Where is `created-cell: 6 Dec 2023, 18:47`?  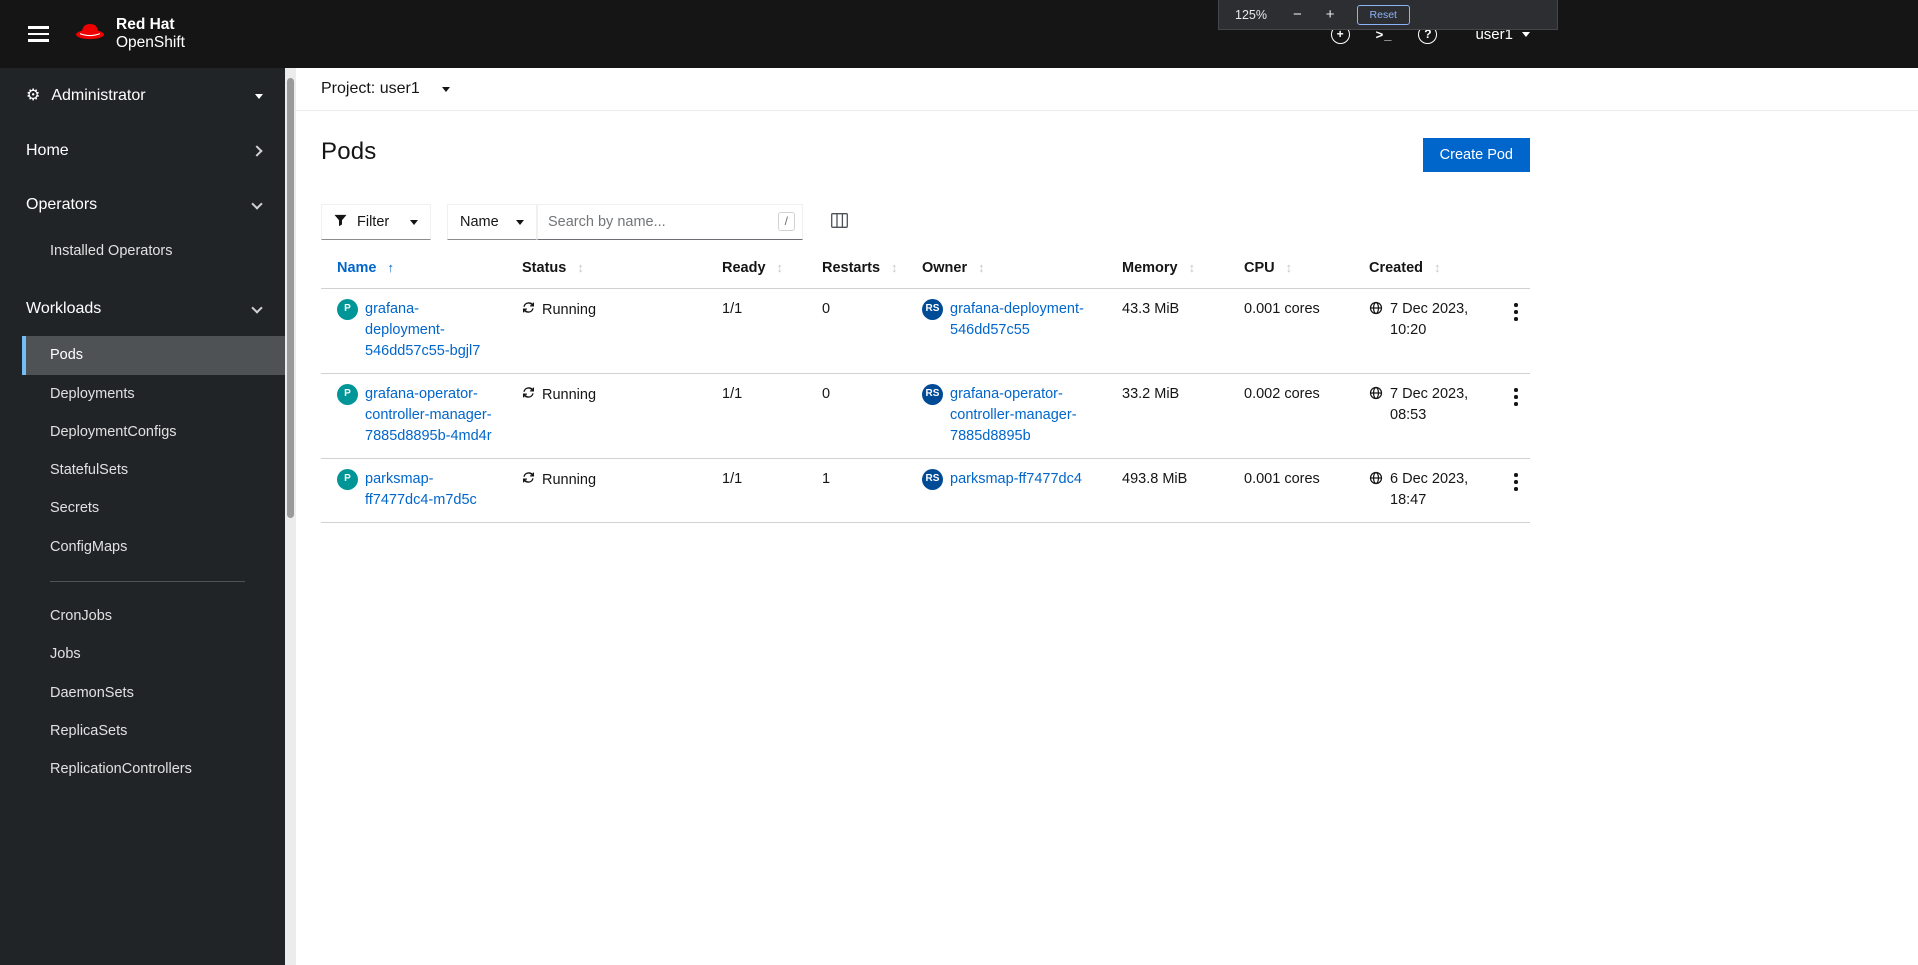
created-cell: 6 Dec 2023, 18:47 is located at coordinates (1420, 491).